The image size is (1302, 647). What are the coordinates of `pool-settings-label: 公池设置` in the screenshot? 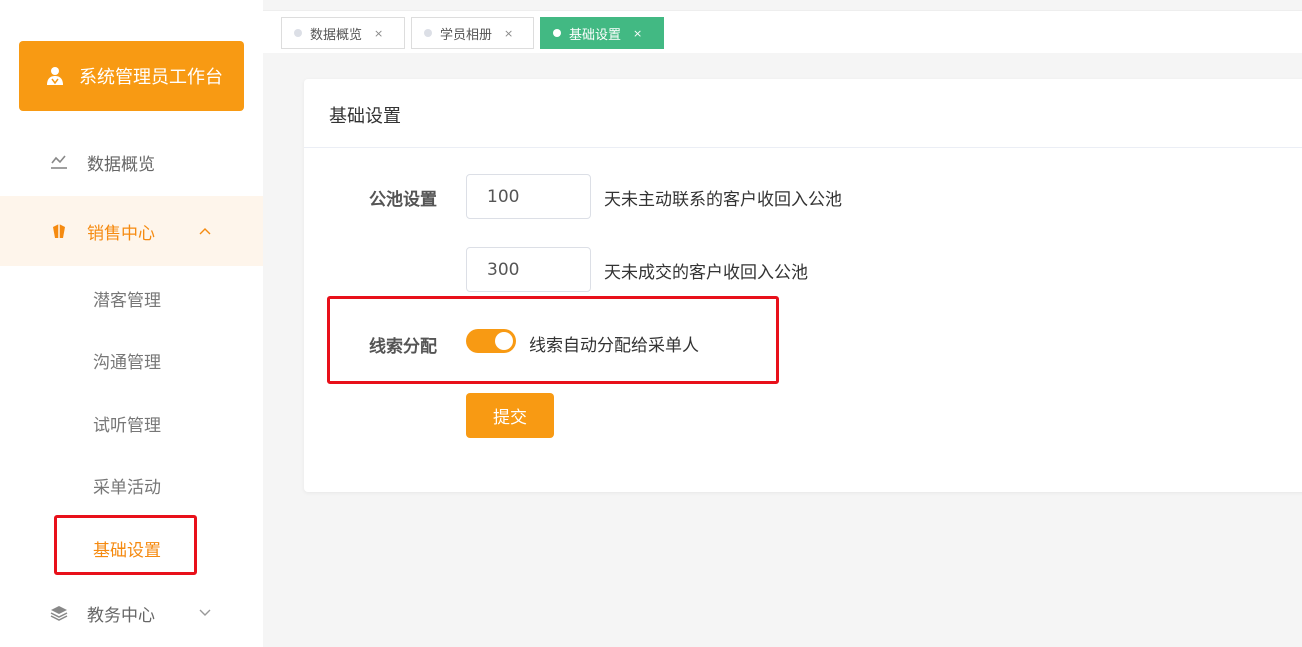 It's located at (403, 200).